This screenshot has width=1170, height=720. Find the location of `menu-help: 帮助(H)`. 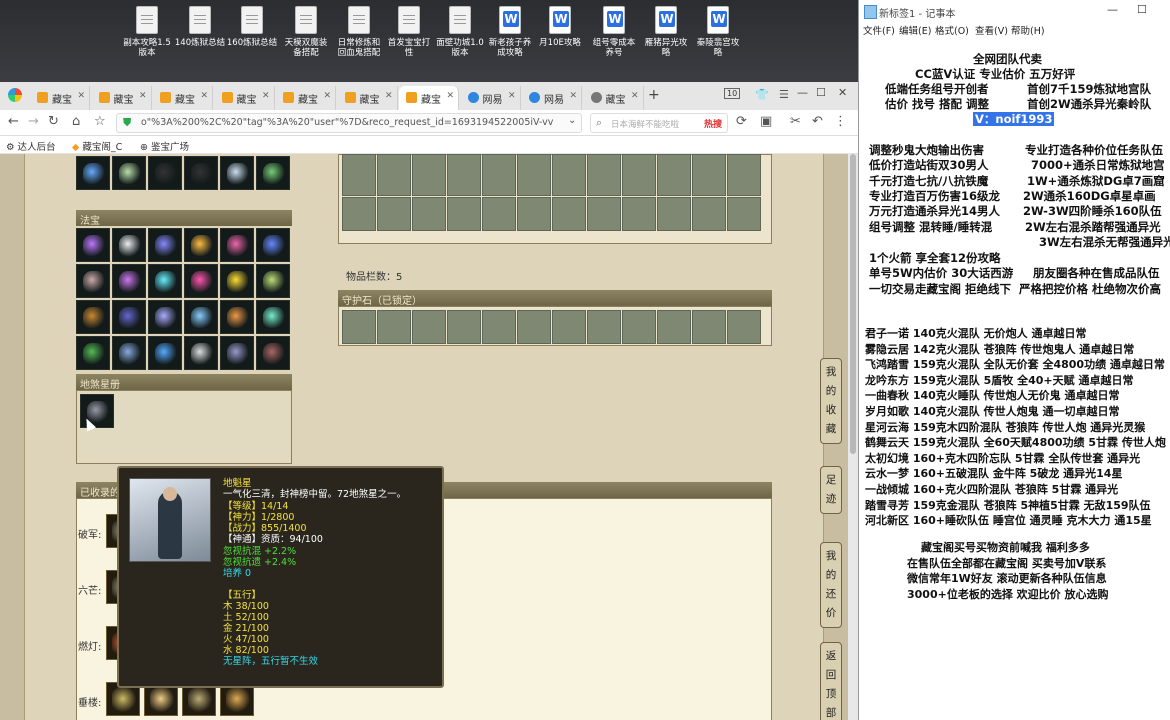

menu-help: 帮助(H) is located at coordinates (1028, 30).